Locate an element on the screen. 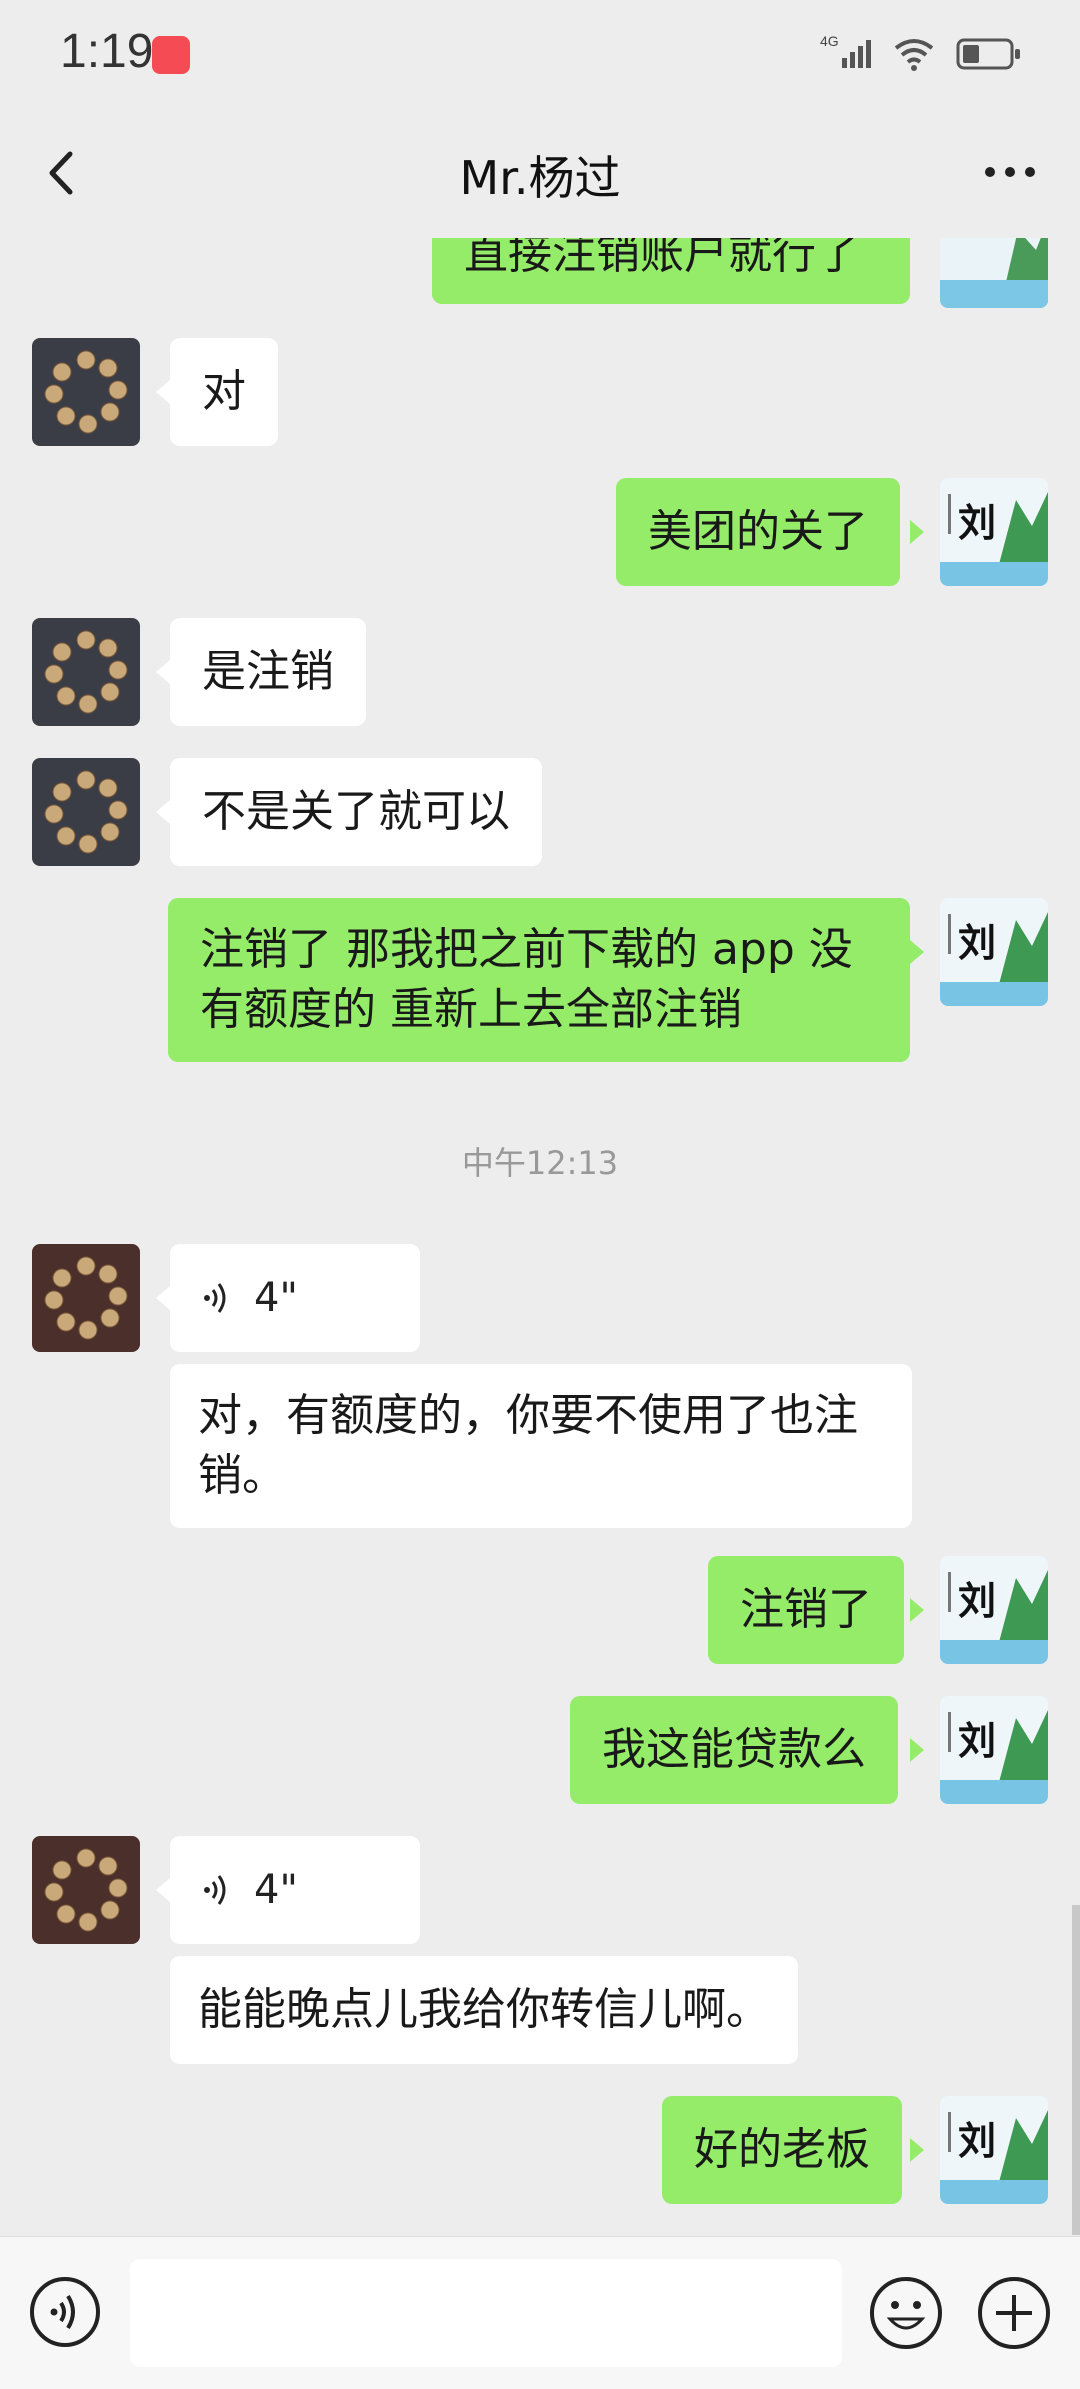  message-text: 注销了 is located at coordinates (806, 1609).